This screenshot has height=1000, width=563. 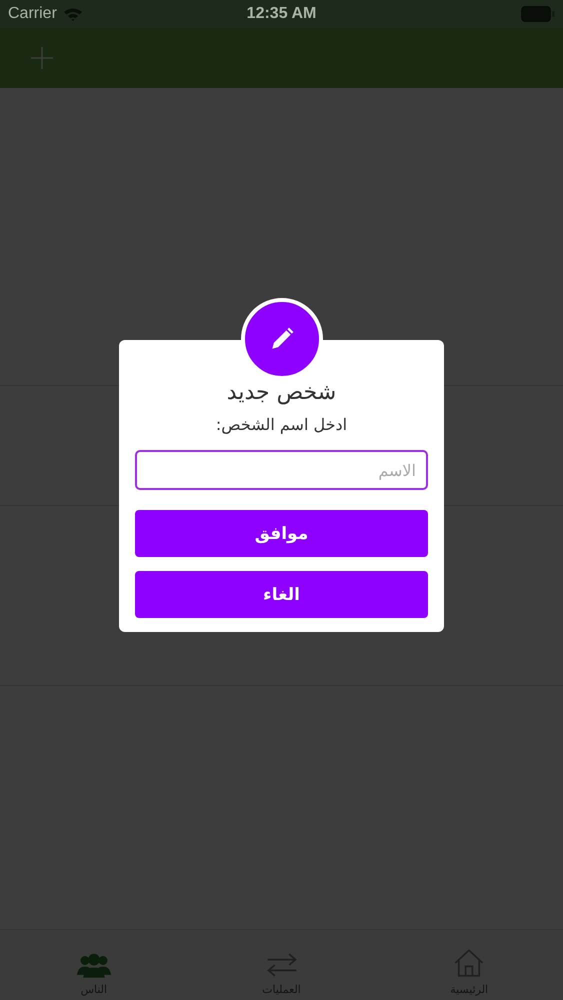 I want to click on name-field: الاسم, so click(x=281, y=470).